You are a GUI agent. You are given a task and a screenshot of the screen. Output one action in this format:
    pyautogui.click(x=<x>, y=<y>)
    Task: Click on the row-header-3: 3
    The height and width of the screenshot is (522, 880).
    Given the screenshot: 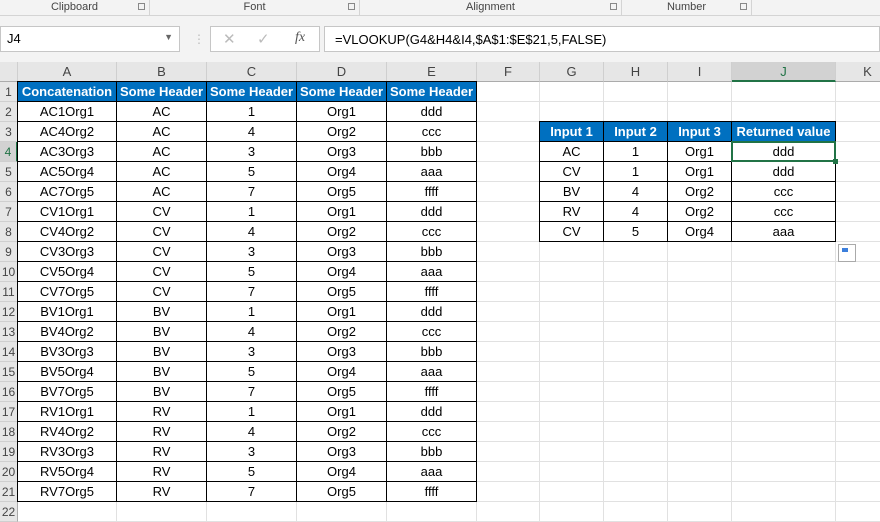 What is the action you would take?
    pyautogui.click(x=9, y=132)
    